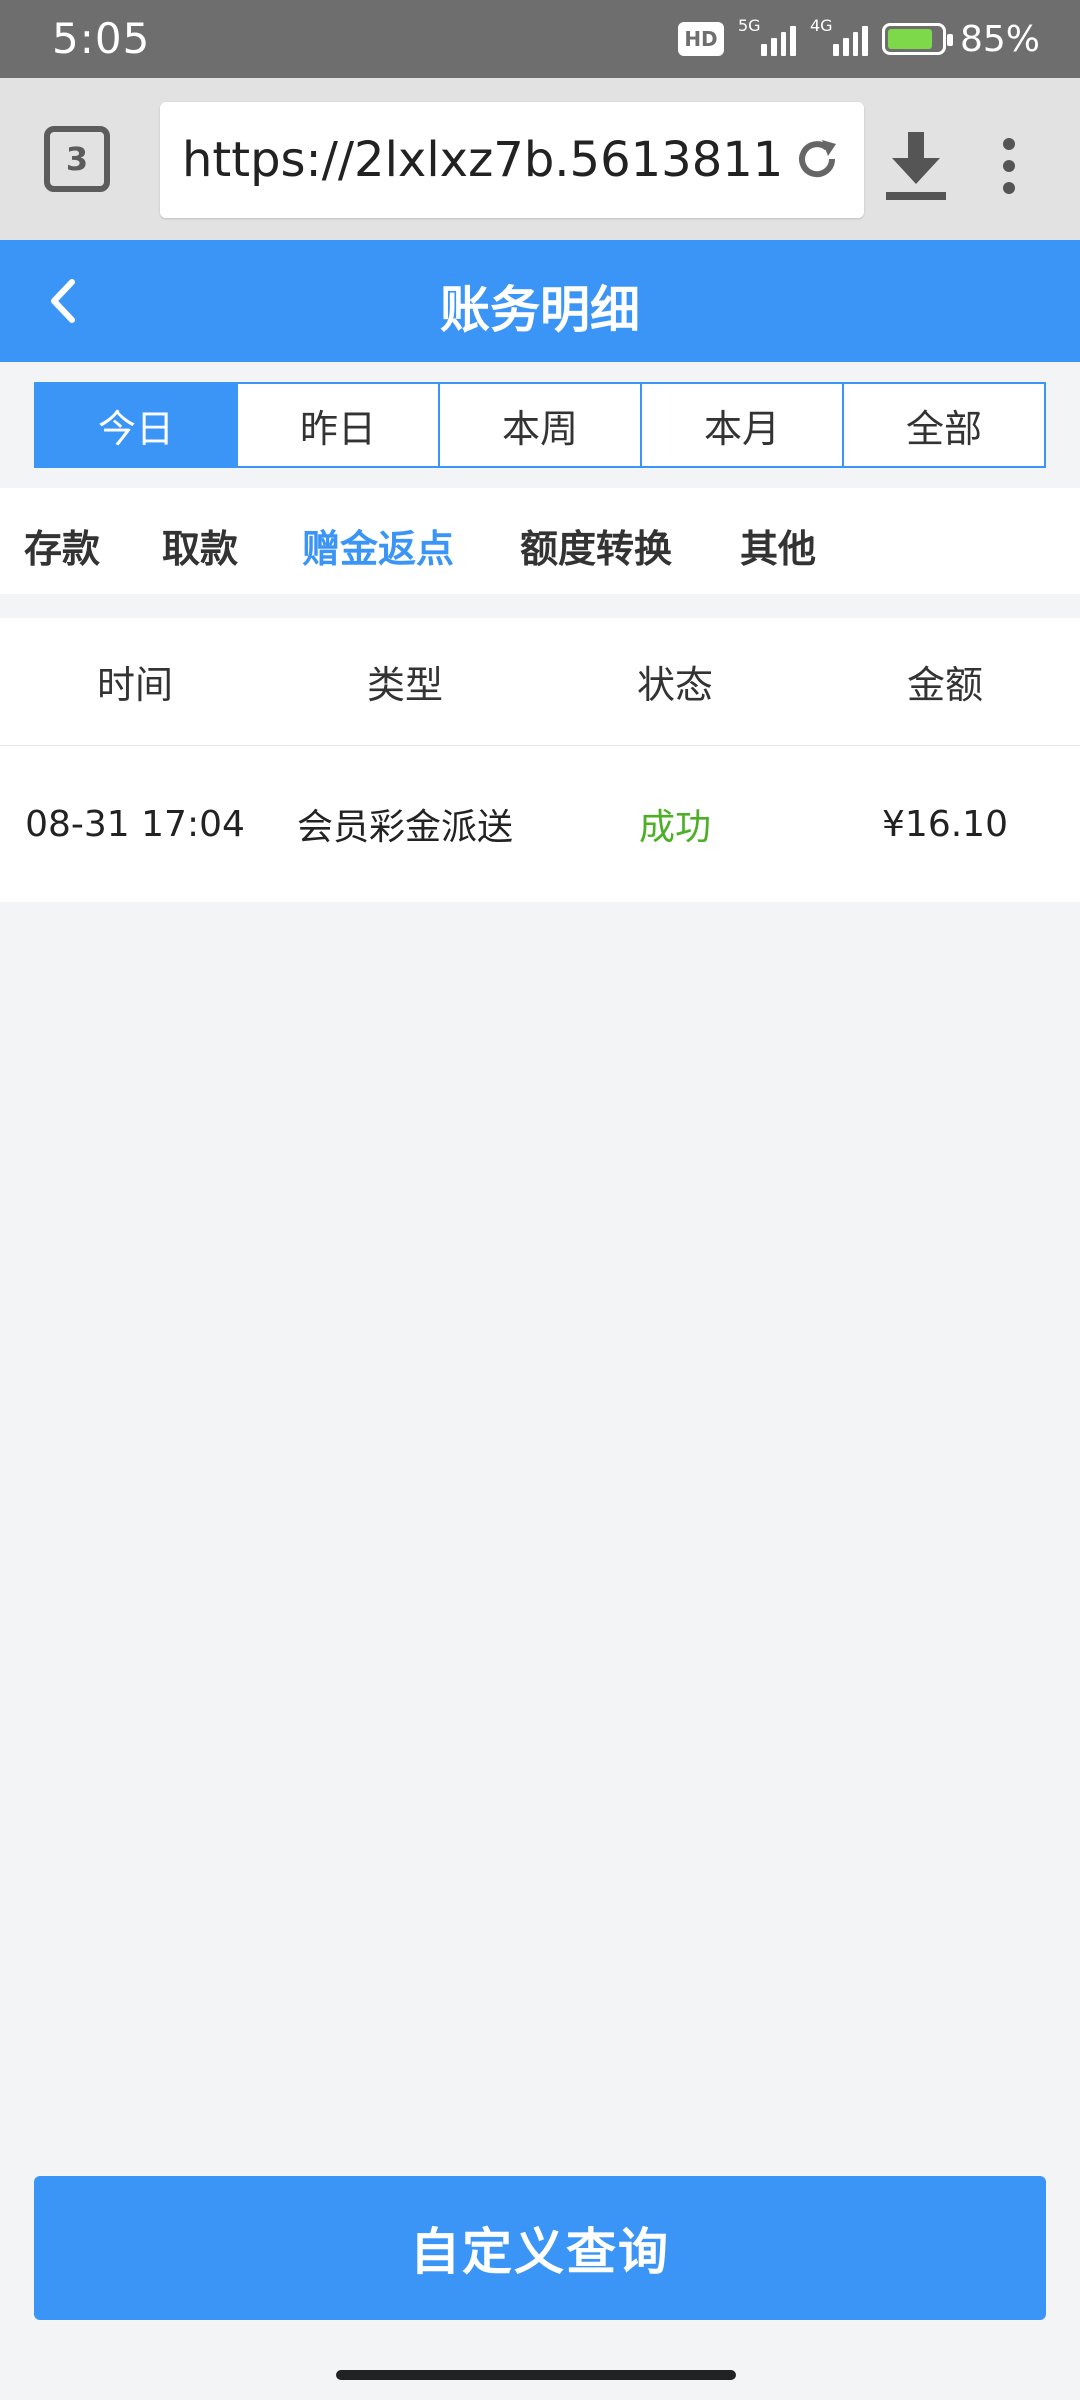 Image resolution: width=1080 pixels, height=2400 pixels. I want to click on transactions-table: 时间 类型 状态 金额 08-31 17:04 会员彩金派送 成功 ¥16.10, so click(540, 760).